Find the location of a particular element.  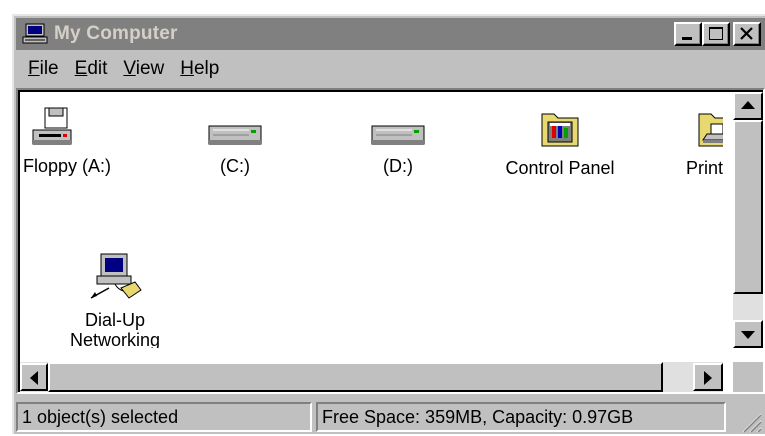

resize-grip-icon is located at coordinates (750, 421).